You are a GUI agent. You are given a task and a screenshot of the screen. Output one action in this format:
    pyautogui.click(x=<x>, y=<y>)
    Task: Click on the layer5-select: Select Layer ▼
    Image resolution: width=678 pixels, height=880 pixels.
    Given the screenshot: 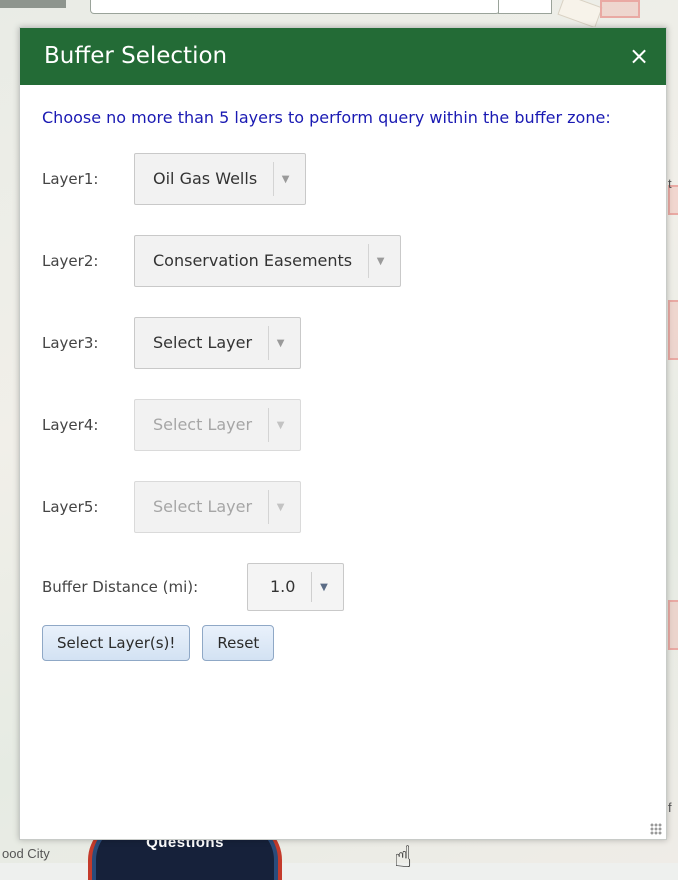 What is the action you would take?
    pyautogui.click(x=218, y=507)
    